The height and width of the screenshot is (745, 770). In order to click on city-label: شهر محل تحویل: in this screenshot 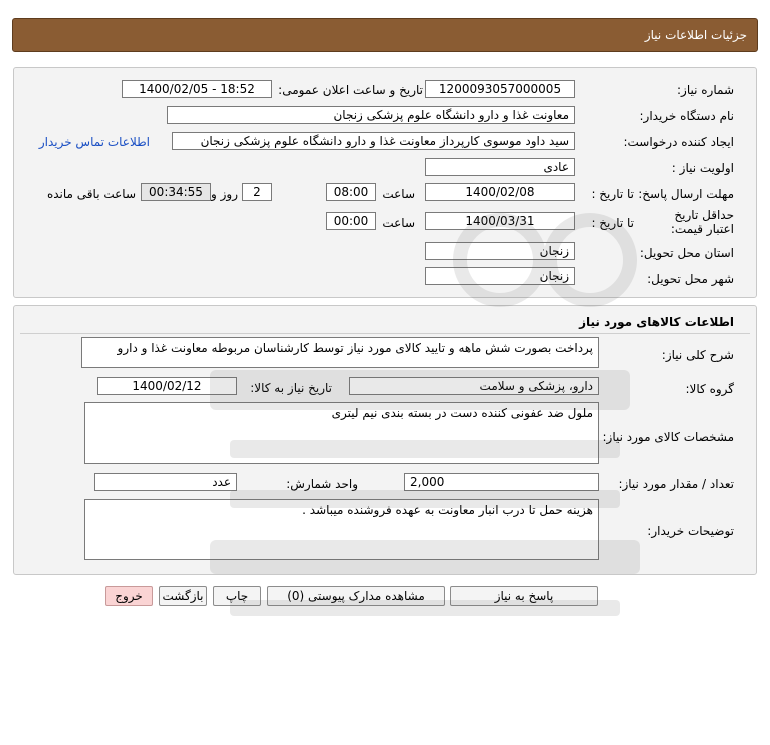, I will do `click(690, 279)`.